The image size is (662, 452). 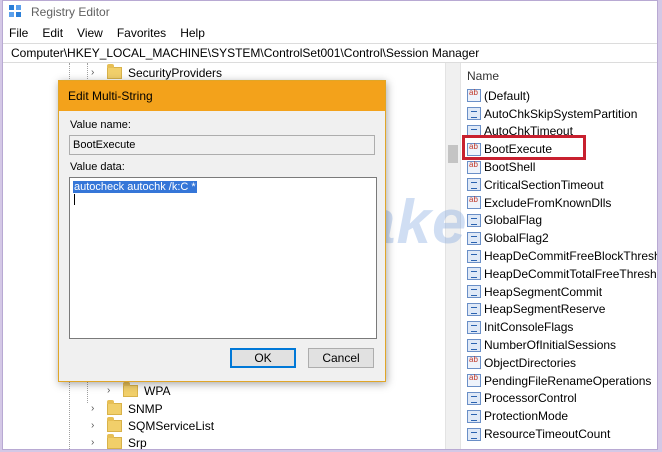 What do you see at coordinates (97, 167) in the screenshot?
I see `value-data-label: Value data:` at bounding box center [97, 167].